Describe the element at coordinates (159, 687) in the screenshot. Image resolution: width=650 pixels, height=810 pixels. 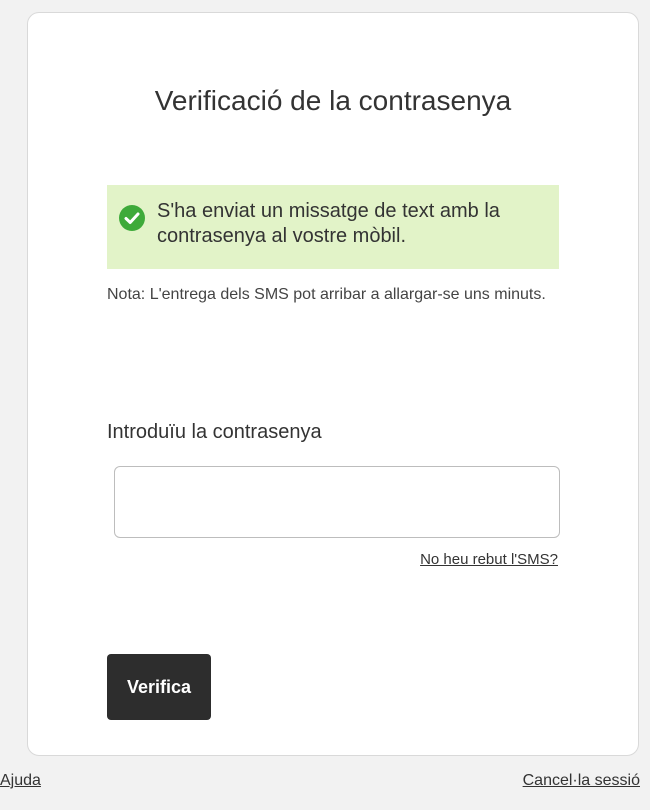
I see `verify-button: Verifica` at that location.